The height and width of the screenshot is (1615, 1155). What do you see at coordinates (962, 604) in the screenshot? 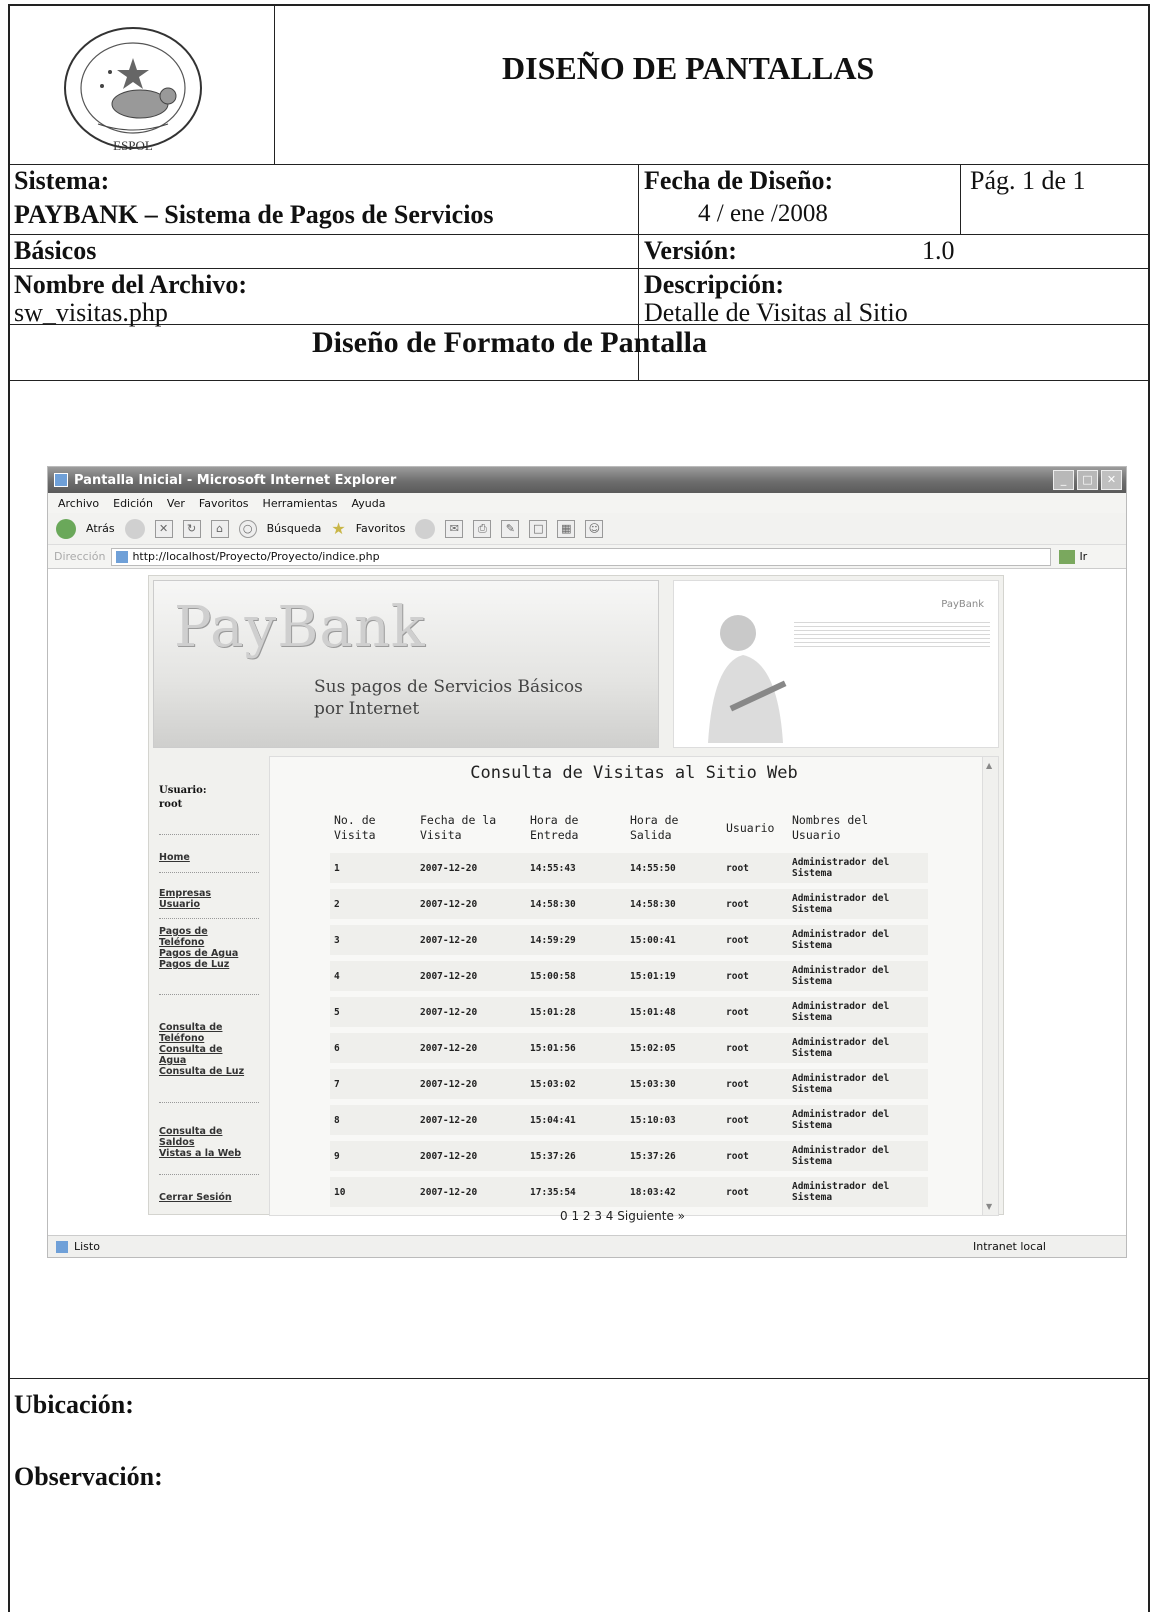
I see `banner-brand: PayBank` at bounding box center [962, 604].